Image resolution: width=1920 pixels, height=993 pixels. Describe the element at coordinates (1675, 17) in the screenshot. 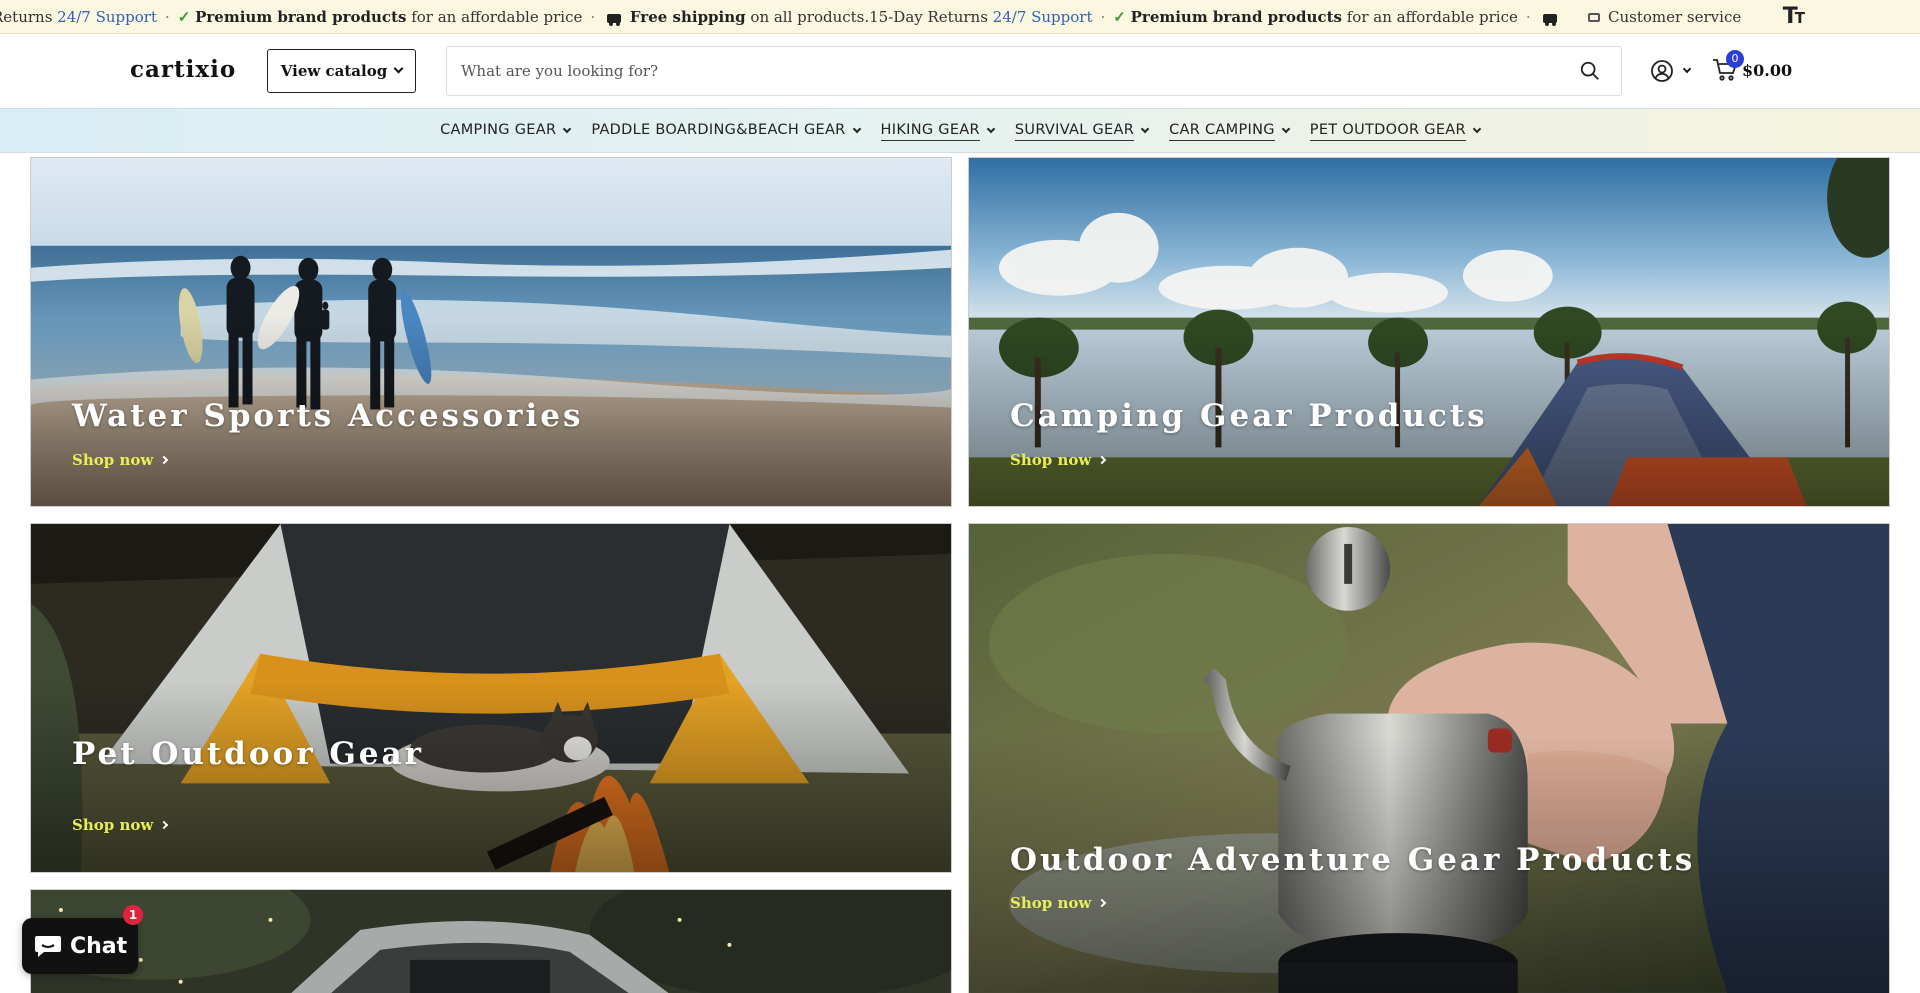

I see `customer-service-label: Customer service` at that location.